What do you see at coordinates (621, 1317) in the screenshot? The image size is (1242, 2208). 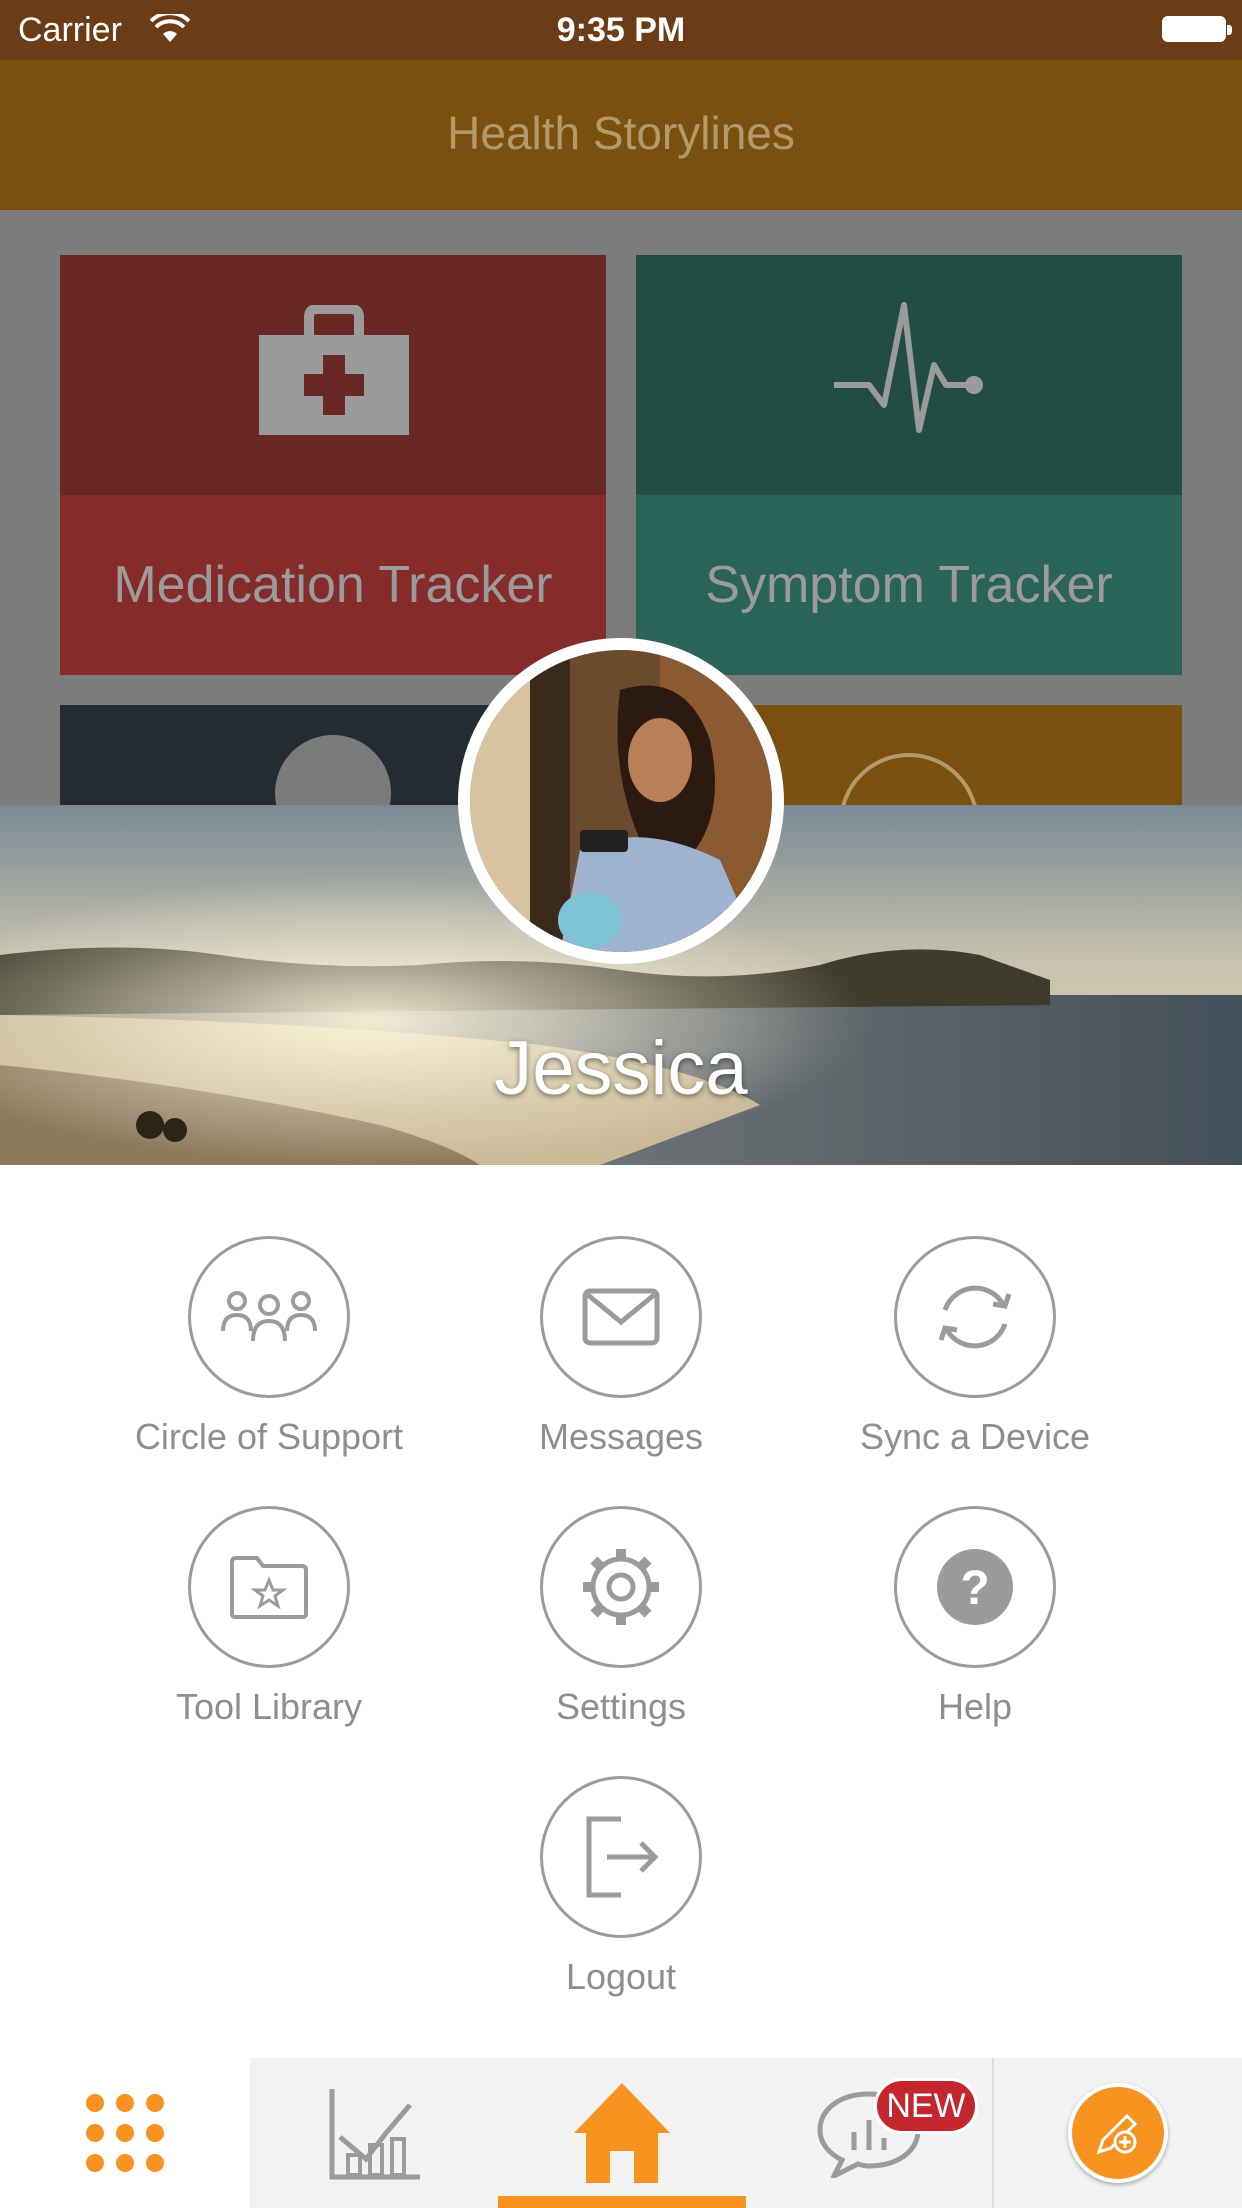 I see `envelope-icon` at bounding box center [621, 1317].